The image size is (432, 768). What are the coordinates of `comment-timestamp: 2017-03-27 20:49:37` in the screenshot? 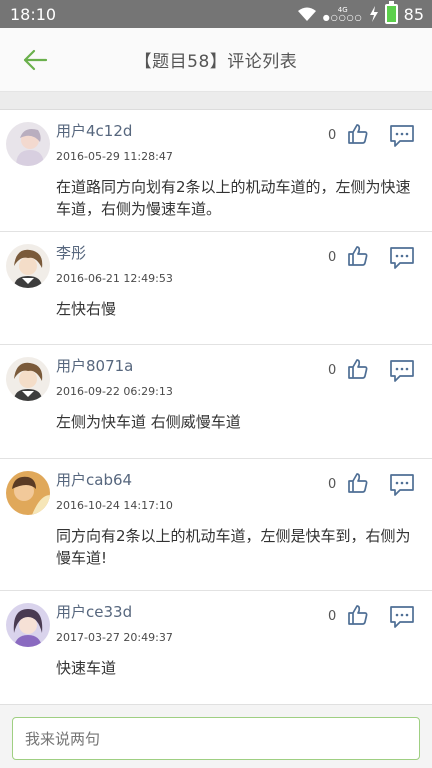 It's located at (114, 637).